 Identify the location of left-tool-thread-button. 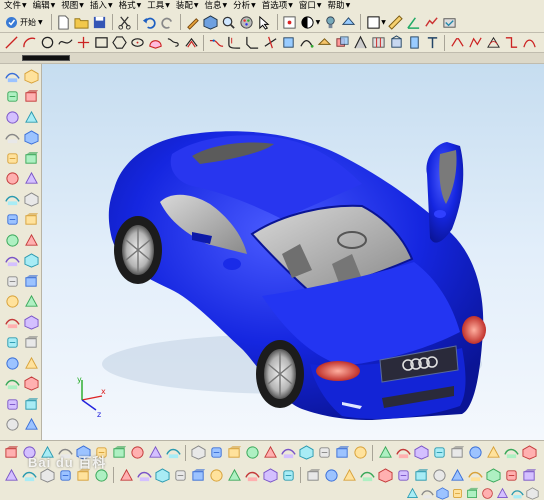
(12, 404).